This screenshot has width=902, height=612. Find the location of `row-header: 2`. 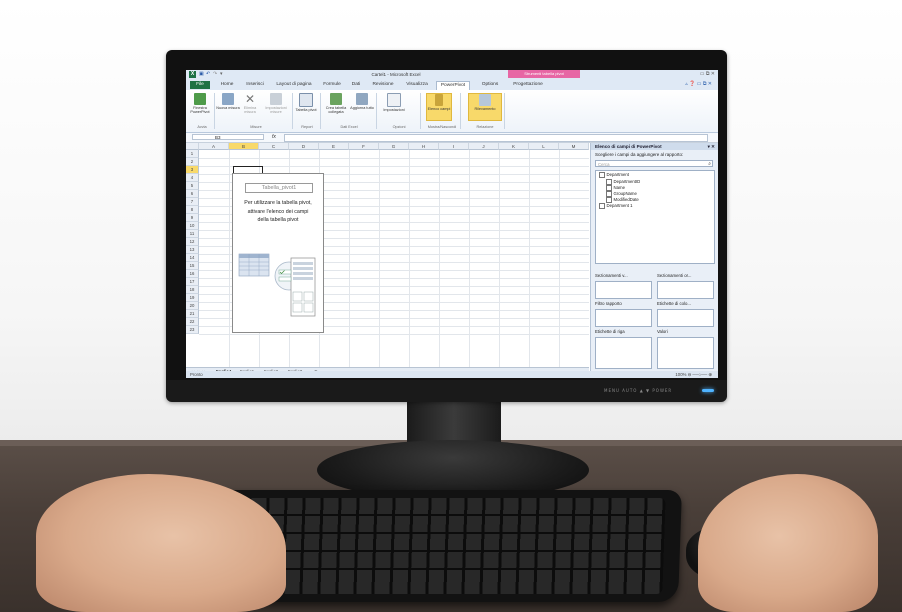

row-header: 2 is located at coordinates (192, 162).